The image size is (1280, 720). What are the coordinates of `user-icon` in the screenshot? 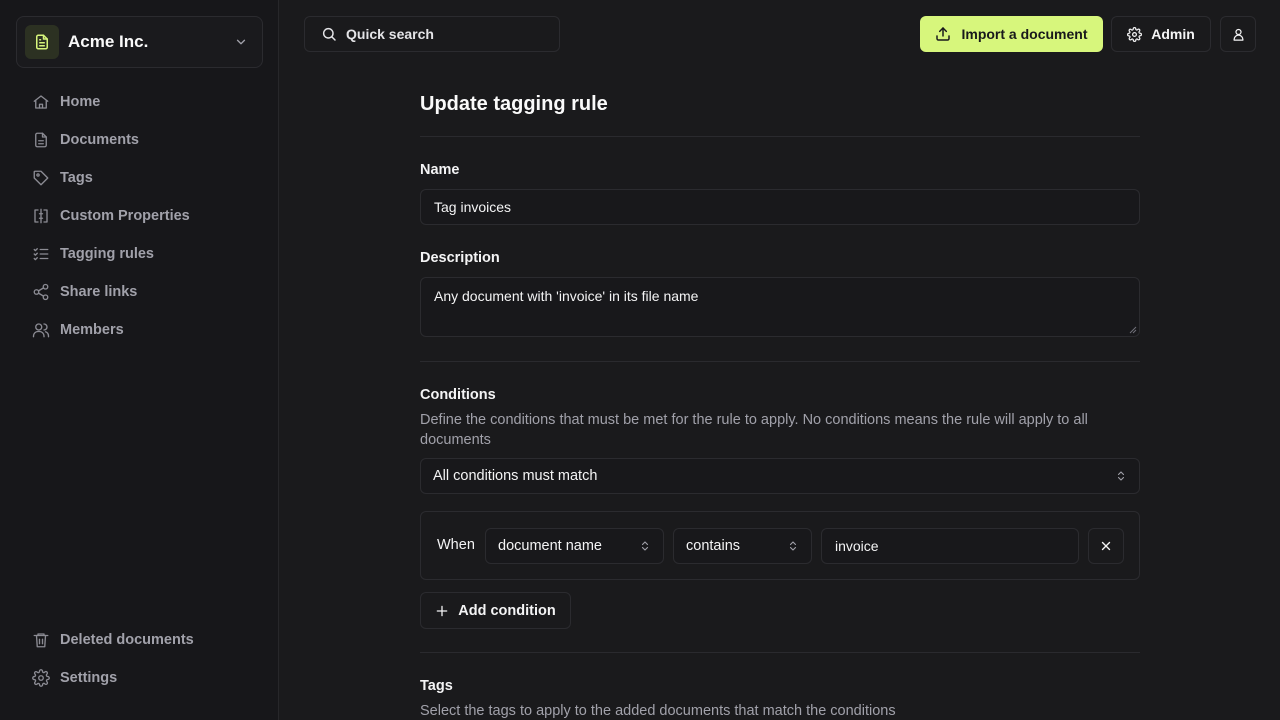 It's located at (1238, 34).